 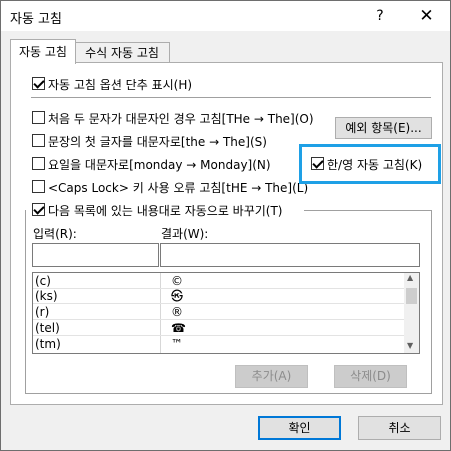 What do you see at coordinates (157, 142) in the screenshot?
I see `capitalize-first-letter-label: 문장의 첫 글자를 대문자로[the → The](S)` at bounding box center [157, 142].